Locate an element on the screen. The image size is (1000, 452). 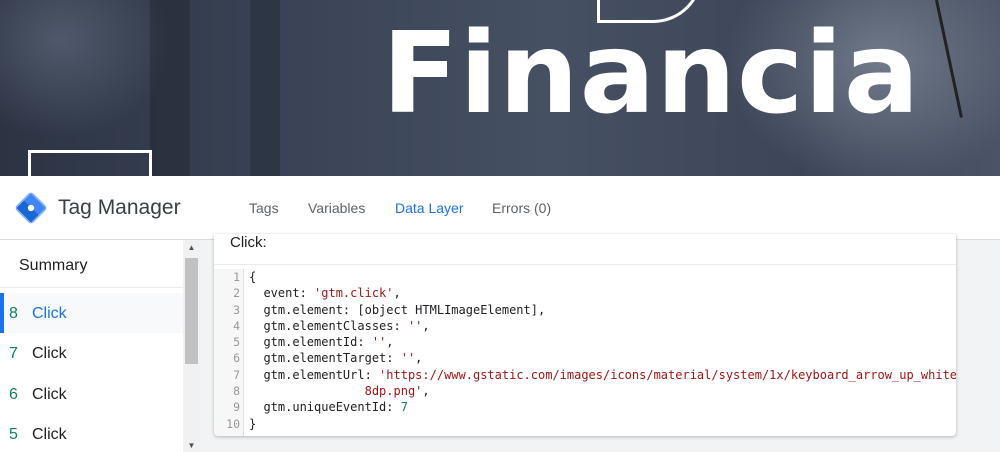
line-number: 4 is located at coordinates (236, 325).